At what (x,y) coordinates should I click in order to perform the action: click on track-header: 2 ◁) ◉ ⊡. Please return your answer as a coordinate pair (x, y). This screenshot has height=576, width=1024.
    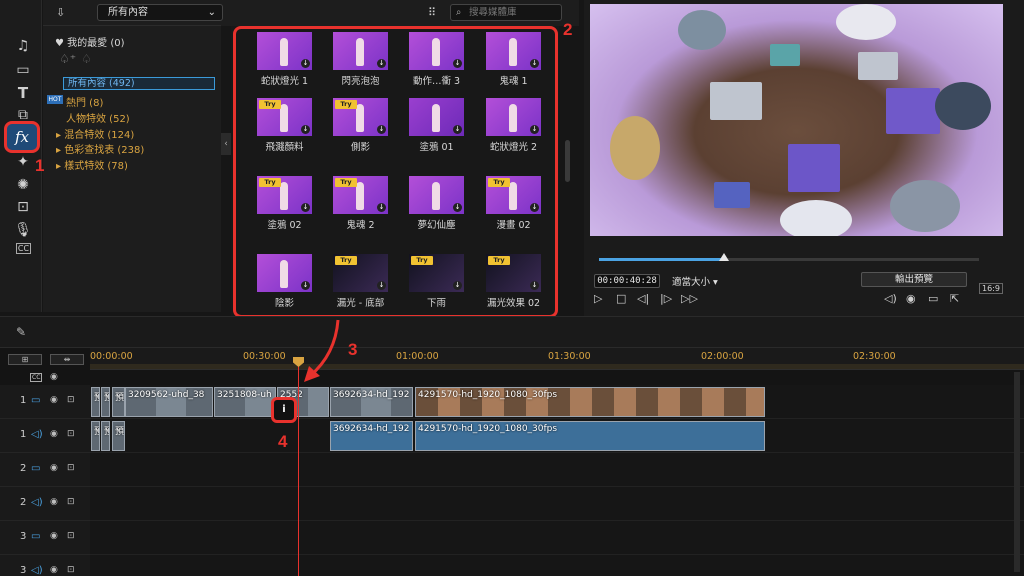
    Looking at the image, I should click on (45, 504).